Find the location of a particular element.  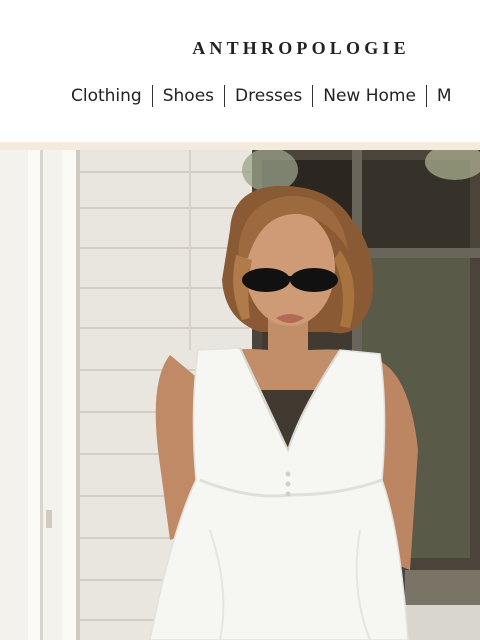

nav-item-truncated: M is located at coordinates (444, 96).